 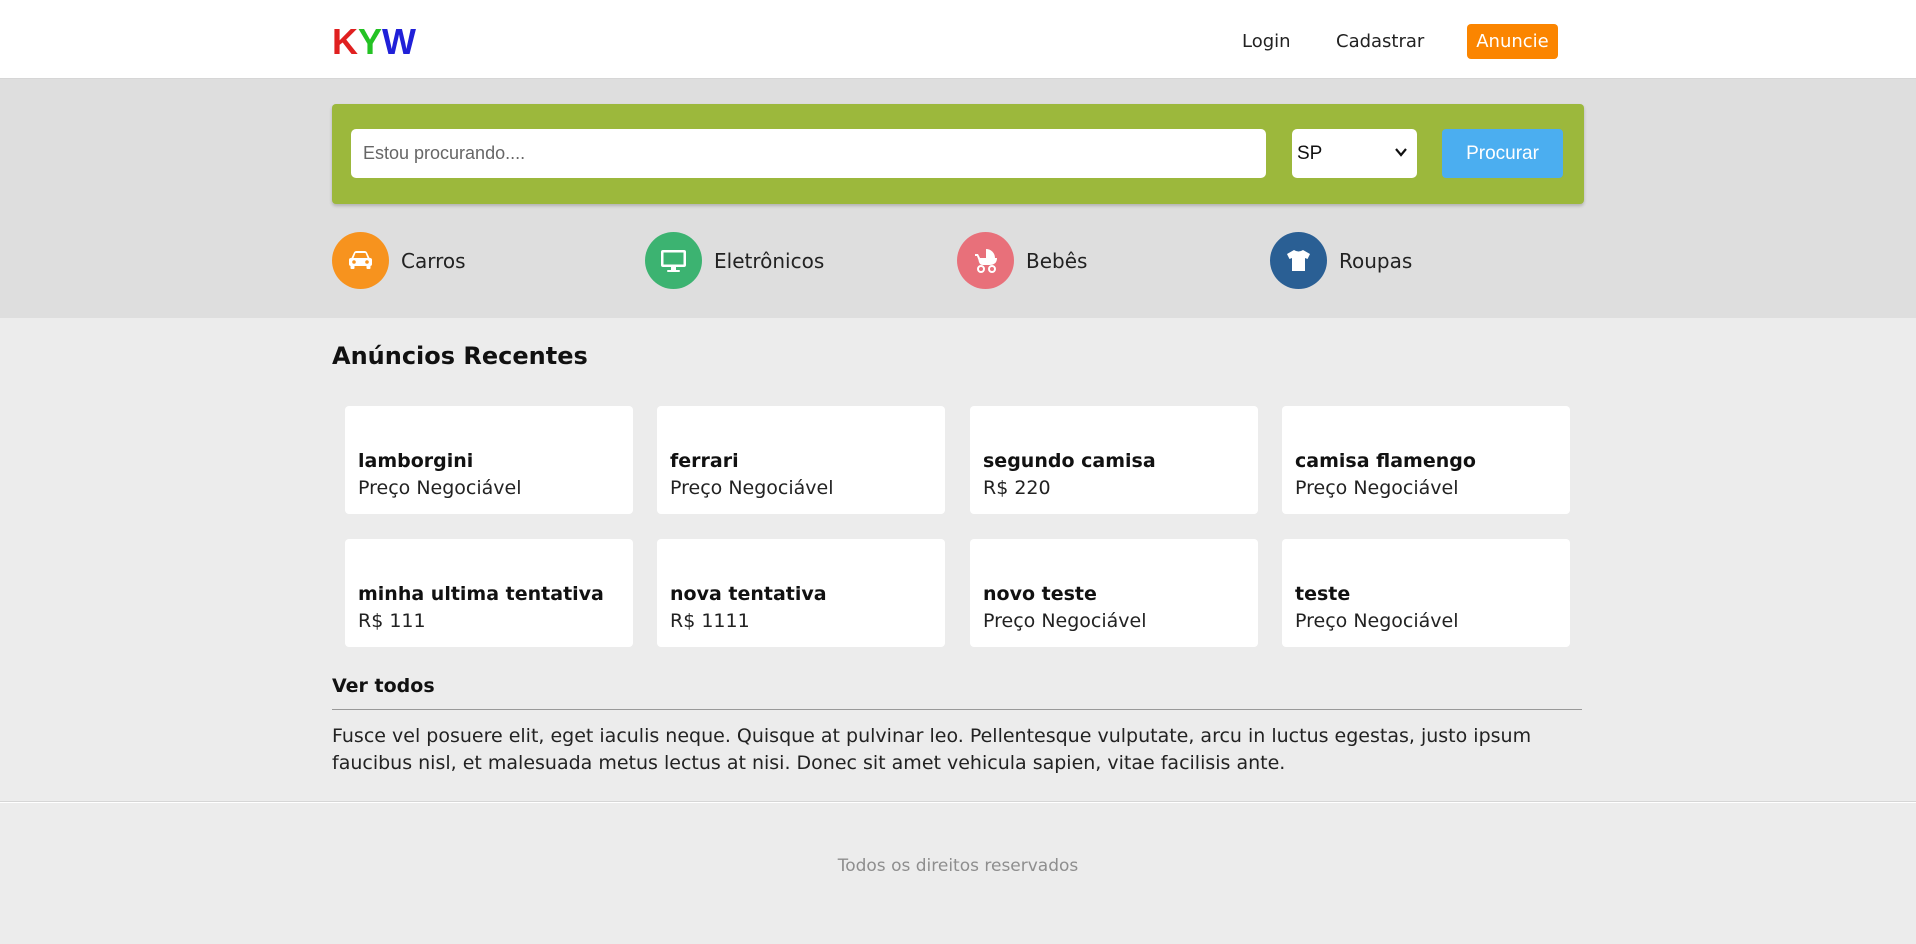 I want to click on ad-title: segundo camisa, so click(x=1069, y=461).